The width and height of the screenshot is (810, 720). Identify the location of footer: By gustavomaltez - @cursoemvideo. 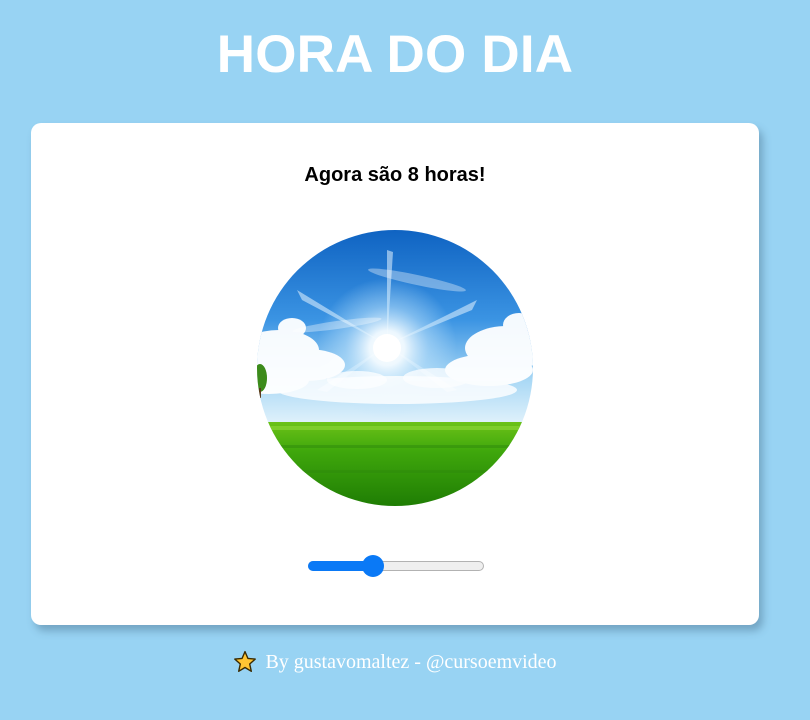
(395, 662).